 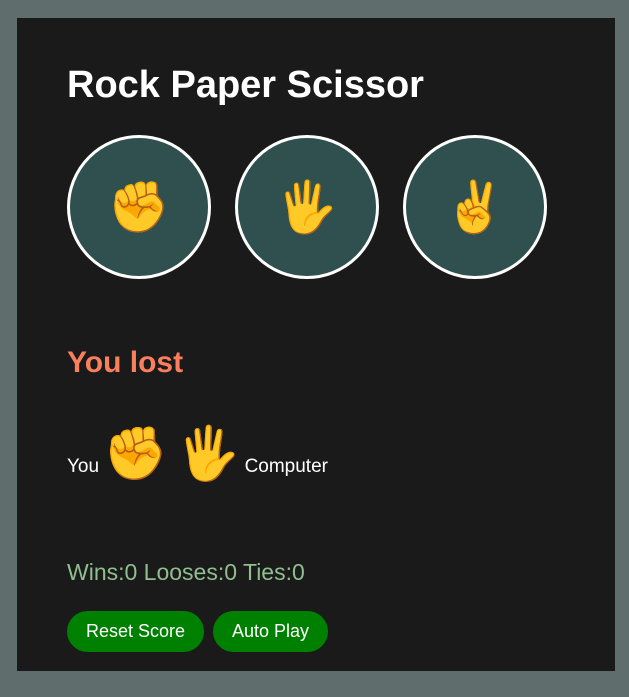 I want to click on scissors-victory-hand-icon: ✌️, so click(x=475, y=207).